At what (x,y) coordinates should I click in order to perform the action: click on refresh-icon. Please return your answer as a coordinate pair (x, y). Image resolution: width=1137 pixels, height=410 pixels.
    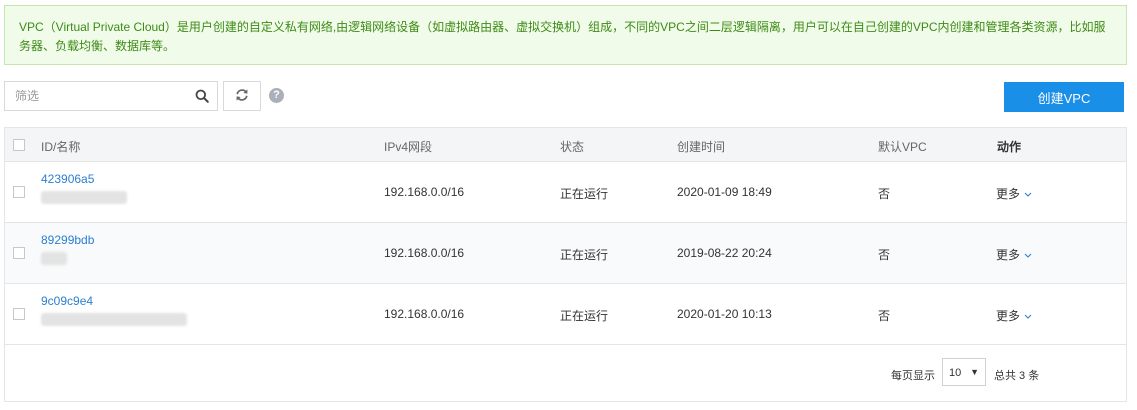
    Looking at the image, I should click on (242, 96).